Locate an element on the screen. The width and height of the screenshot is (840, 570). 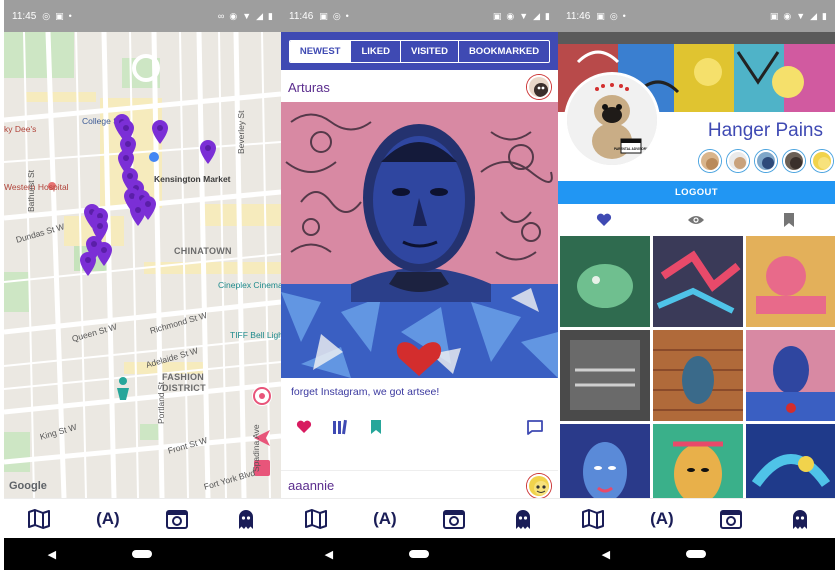
link-icon: ∞ is located at coordinates (221, 16).